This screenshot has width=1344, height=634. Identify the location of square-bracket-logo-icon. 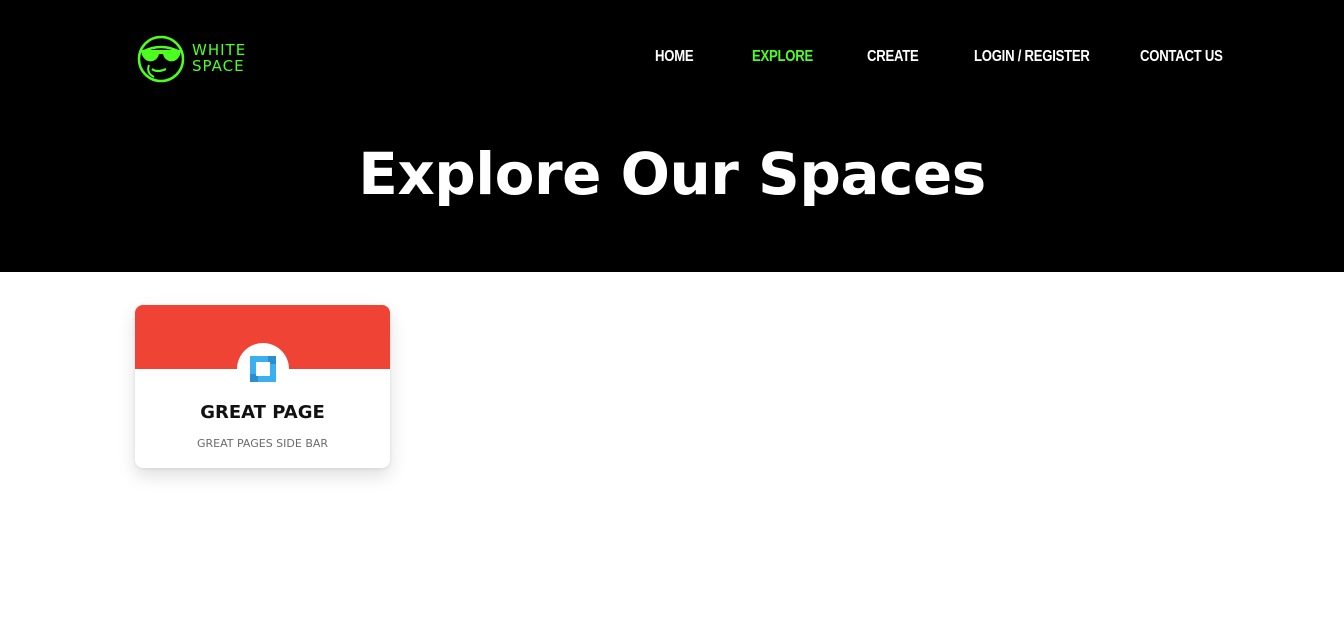
(263, 369).